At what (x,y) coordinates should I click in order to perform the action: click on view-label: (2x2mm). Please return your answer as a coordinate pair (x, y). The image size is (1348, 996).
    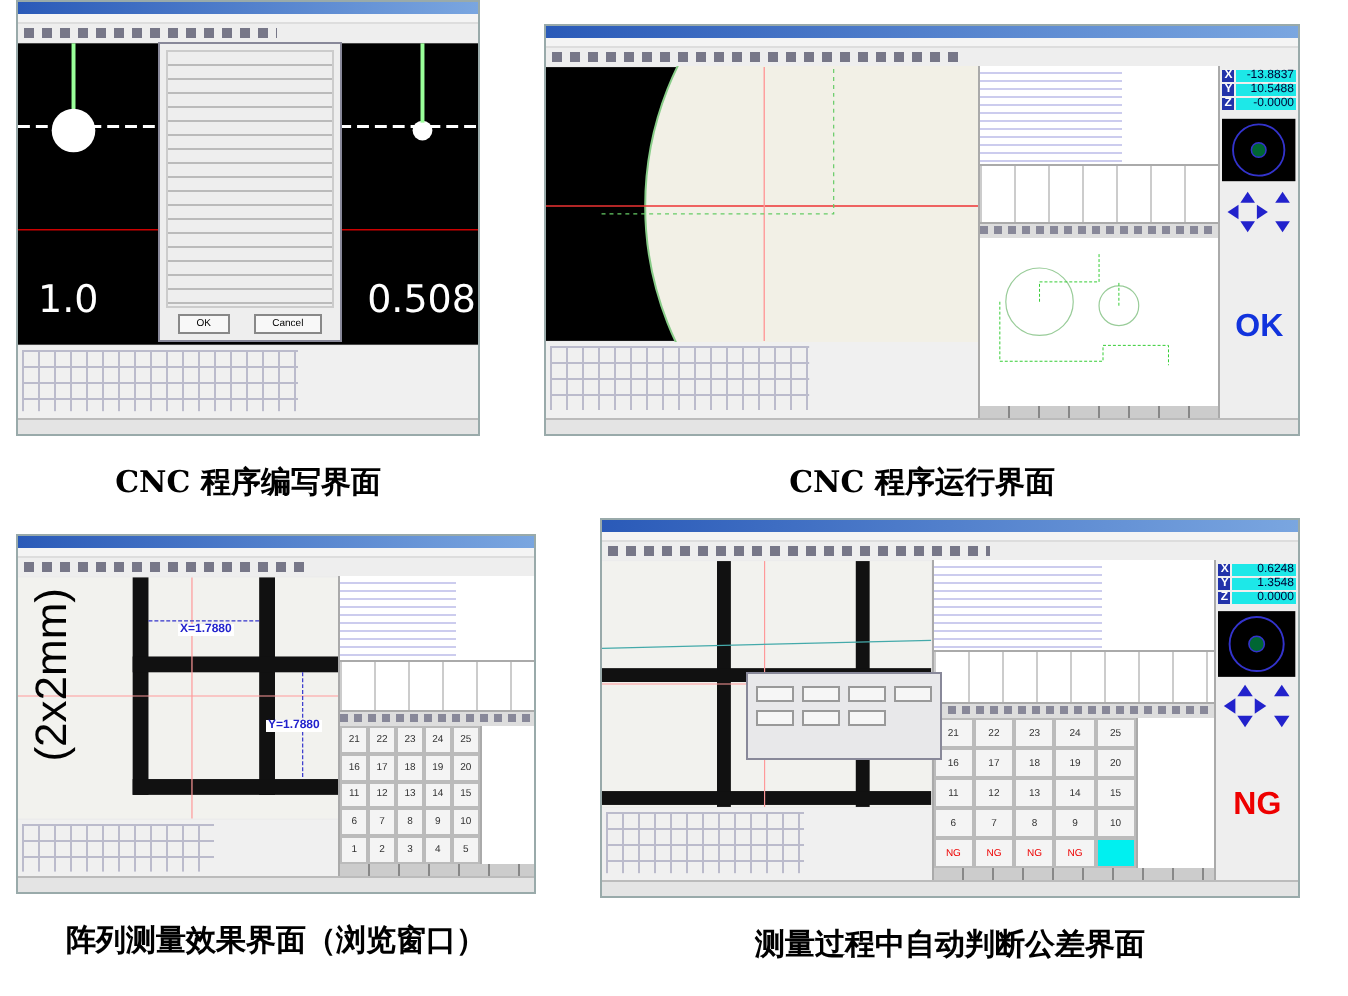
    Looking at the image, I should click on (52, 675).